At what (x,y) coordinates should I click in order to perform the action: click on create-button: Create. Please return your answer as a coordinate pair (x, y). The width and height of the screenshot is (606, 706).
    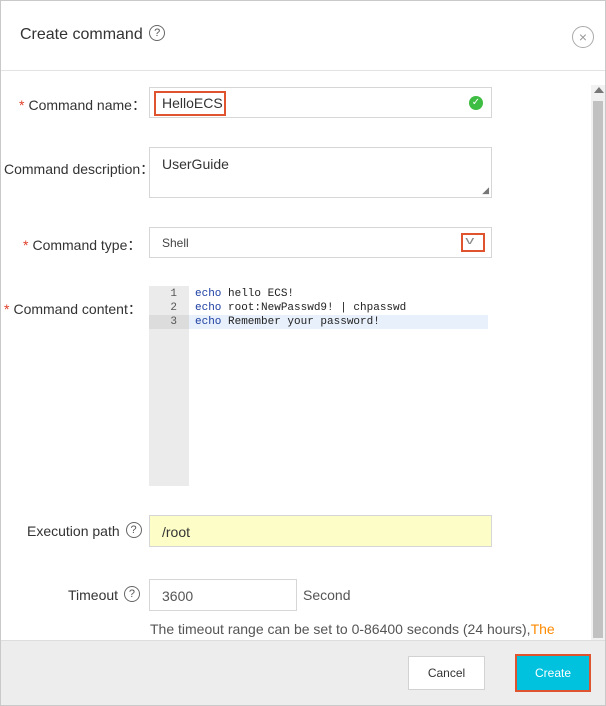
    Looking at the image, I should click on (553, 673).